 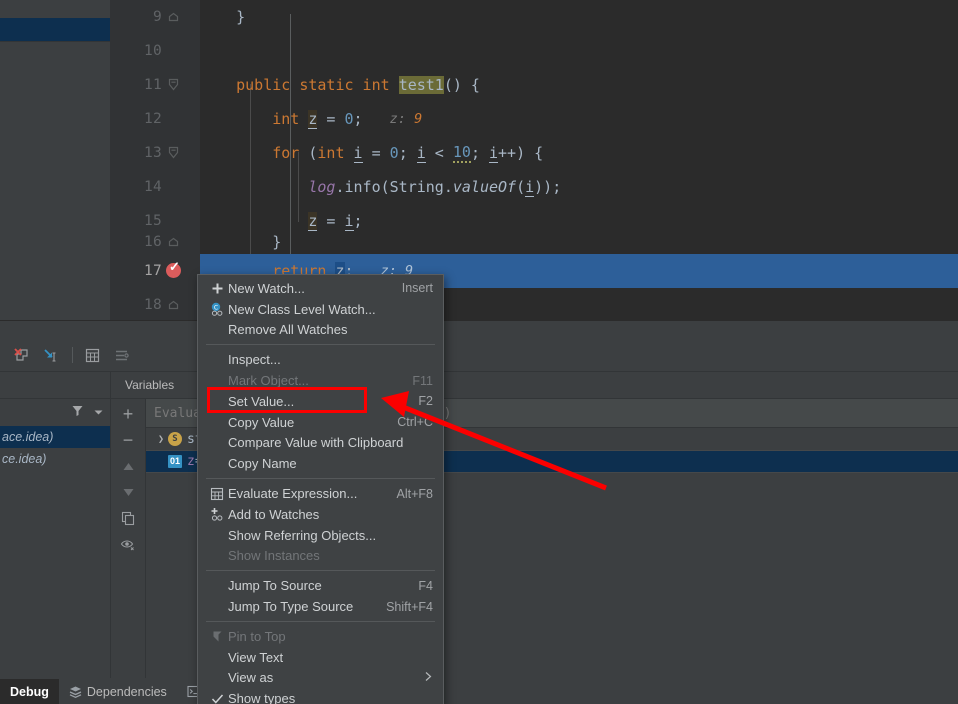 What do you see at coordinates (155, 304) in the screenshot?
I see `gutter-row: 18` at bounding box center [155, 304].